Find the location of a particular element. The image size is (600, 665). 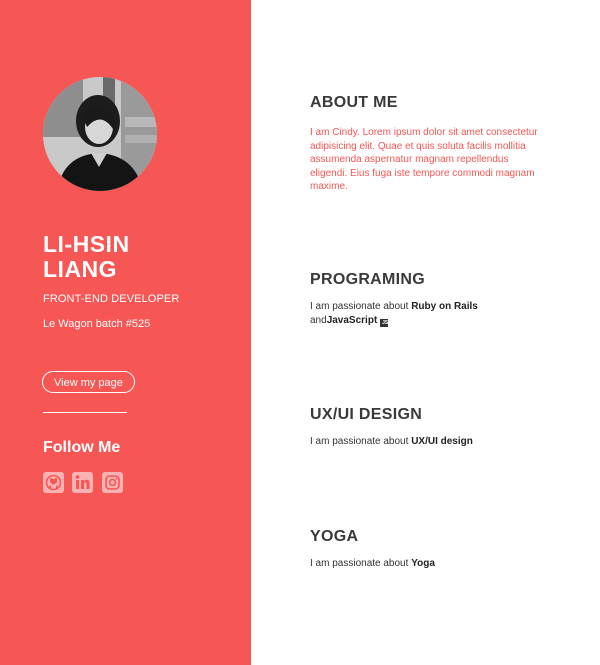

skill-yoga: Yoga is located at coordinates (423, 563).